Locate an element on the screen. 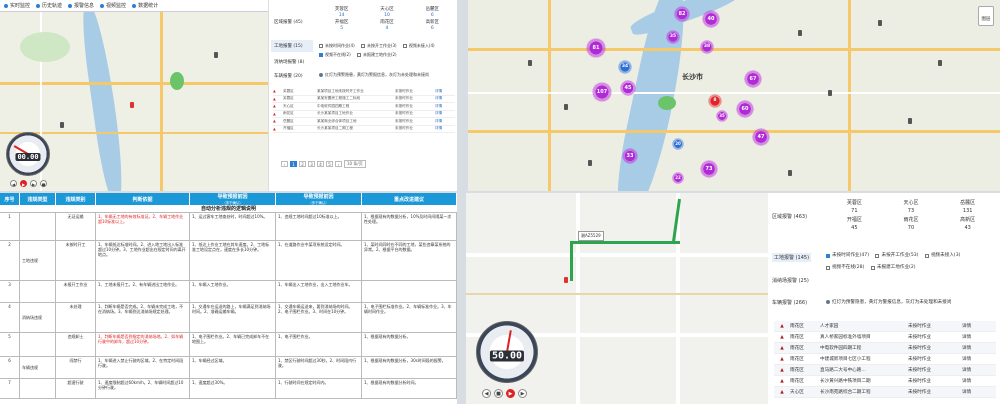  tab-disposal-alarm: 消纳场报警 (25) is located at coordinates (790, 280).